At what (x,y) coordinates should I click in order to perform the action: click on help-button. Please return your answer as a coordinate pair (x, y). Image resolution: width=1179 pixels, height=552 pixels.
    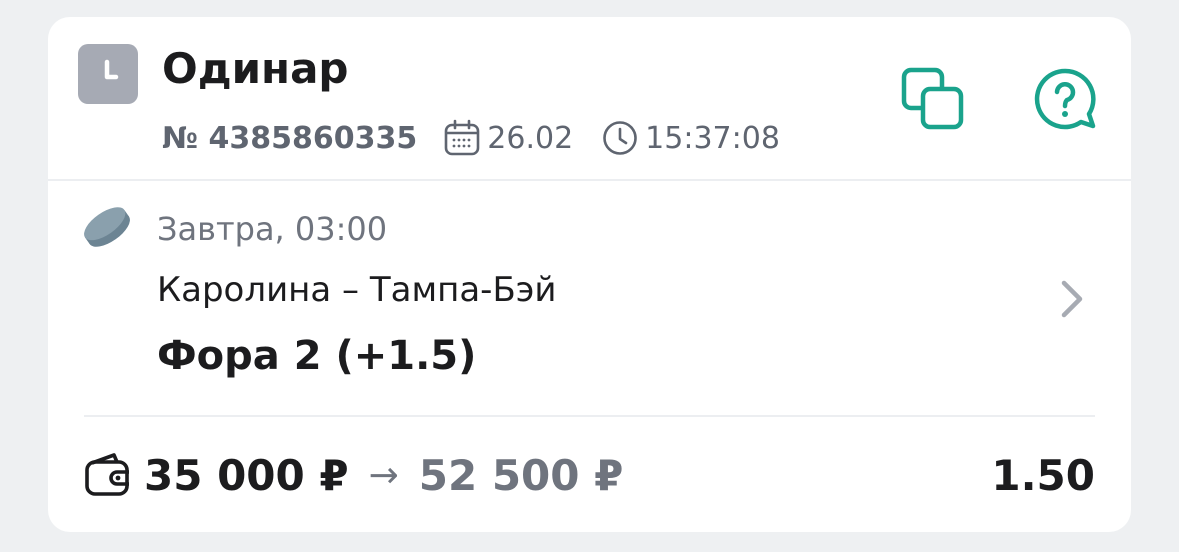
    Looking at the image, I should click on (1065, 99).